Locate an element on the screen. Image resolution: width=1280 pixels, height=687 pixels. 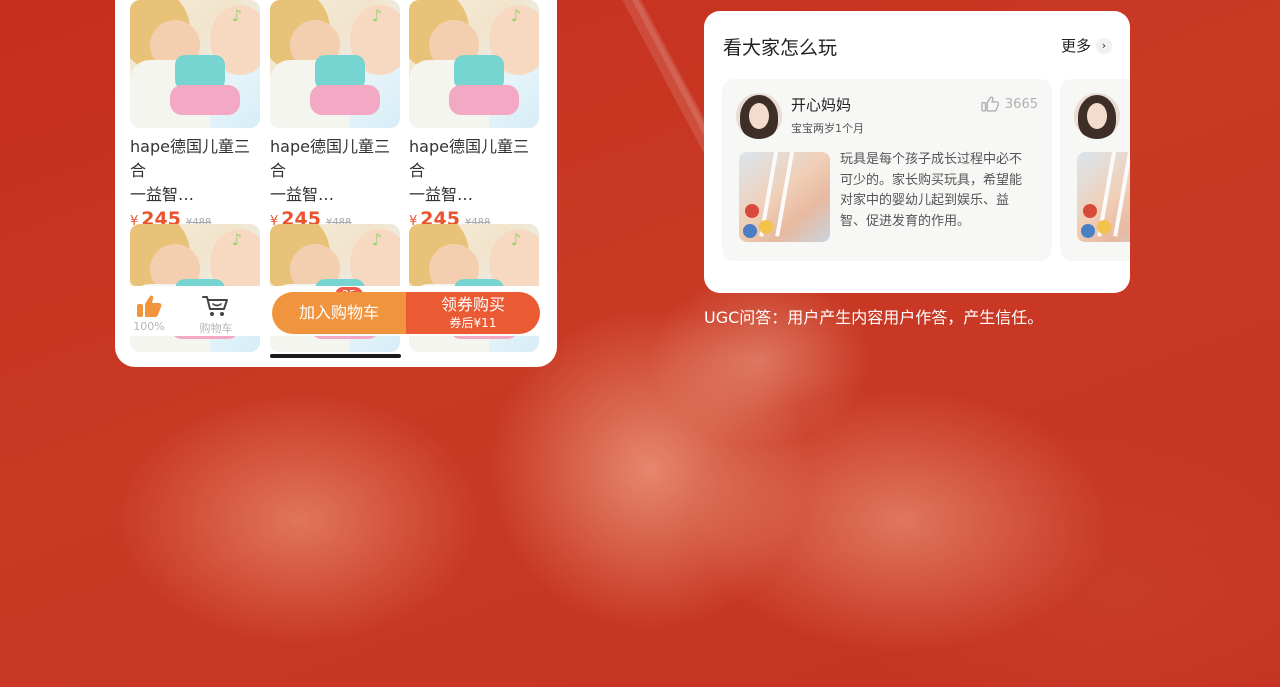
user-subtitle: 宝宝两岁1个月 is located at coordinates (827, 128).